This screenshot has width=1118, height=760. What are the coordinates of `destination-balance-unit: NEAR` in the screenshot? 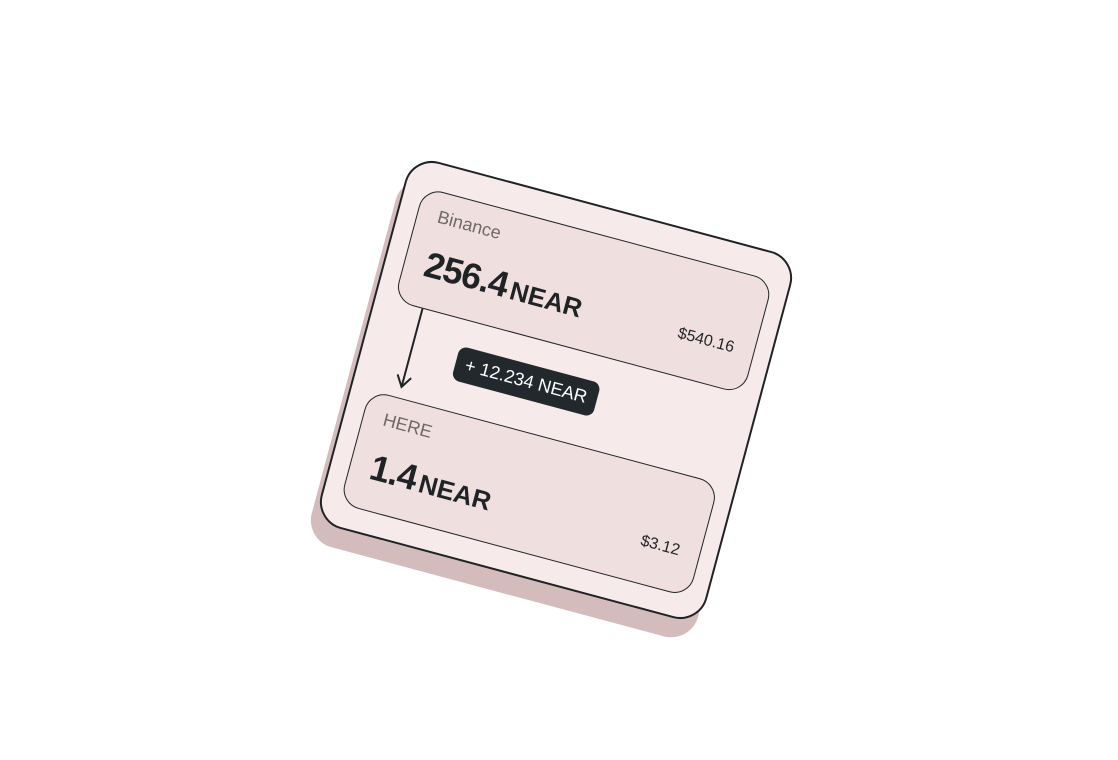 It's located at (455, 492).